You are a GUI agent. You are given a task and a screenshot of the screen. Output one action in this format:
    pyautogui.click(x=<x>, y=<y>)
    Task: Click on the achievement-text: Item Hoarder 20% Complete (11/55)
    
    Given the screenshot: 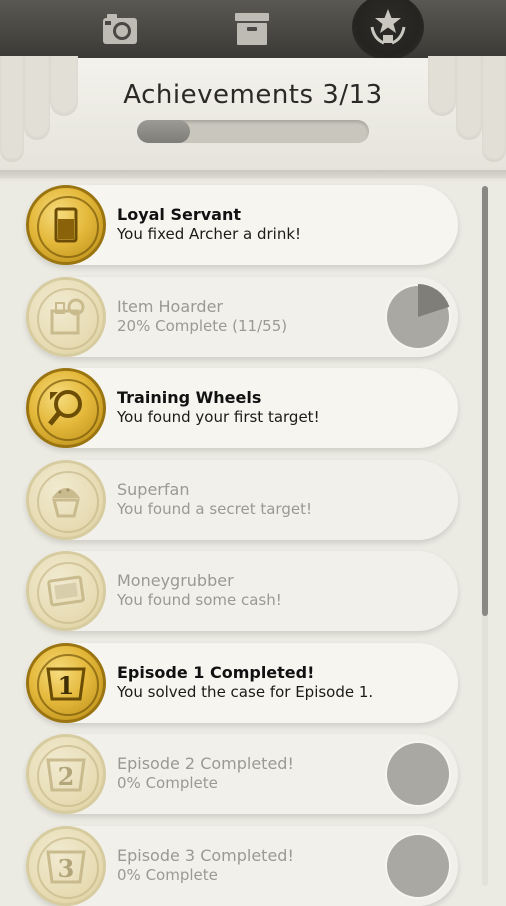 What is the action you would take?
    pyautogui.click(x=247, y=316)
    